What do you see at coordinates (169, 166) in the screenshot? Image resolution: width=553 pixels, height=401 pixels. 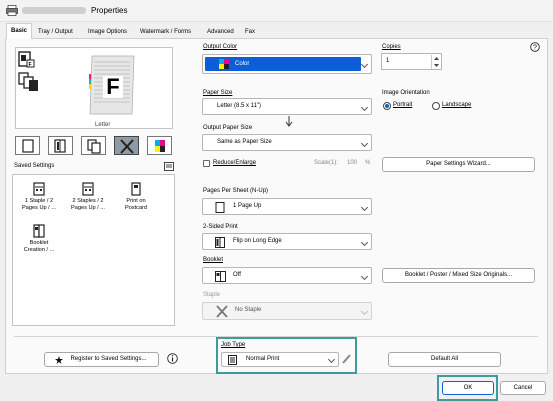 I see `list-view-icon` at bounding box center [169, 166].